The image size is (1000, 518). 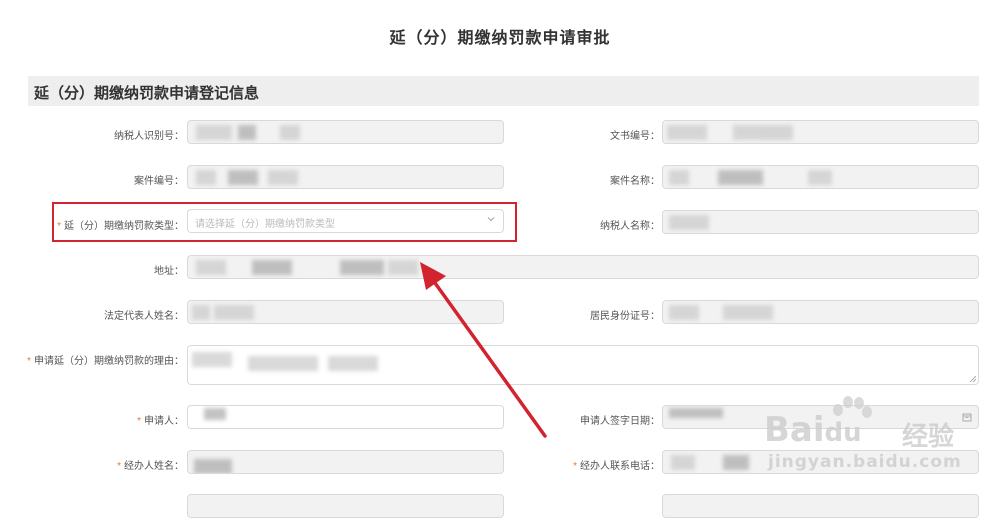 I want to click on document-no-field, so click(x=820, y=132).